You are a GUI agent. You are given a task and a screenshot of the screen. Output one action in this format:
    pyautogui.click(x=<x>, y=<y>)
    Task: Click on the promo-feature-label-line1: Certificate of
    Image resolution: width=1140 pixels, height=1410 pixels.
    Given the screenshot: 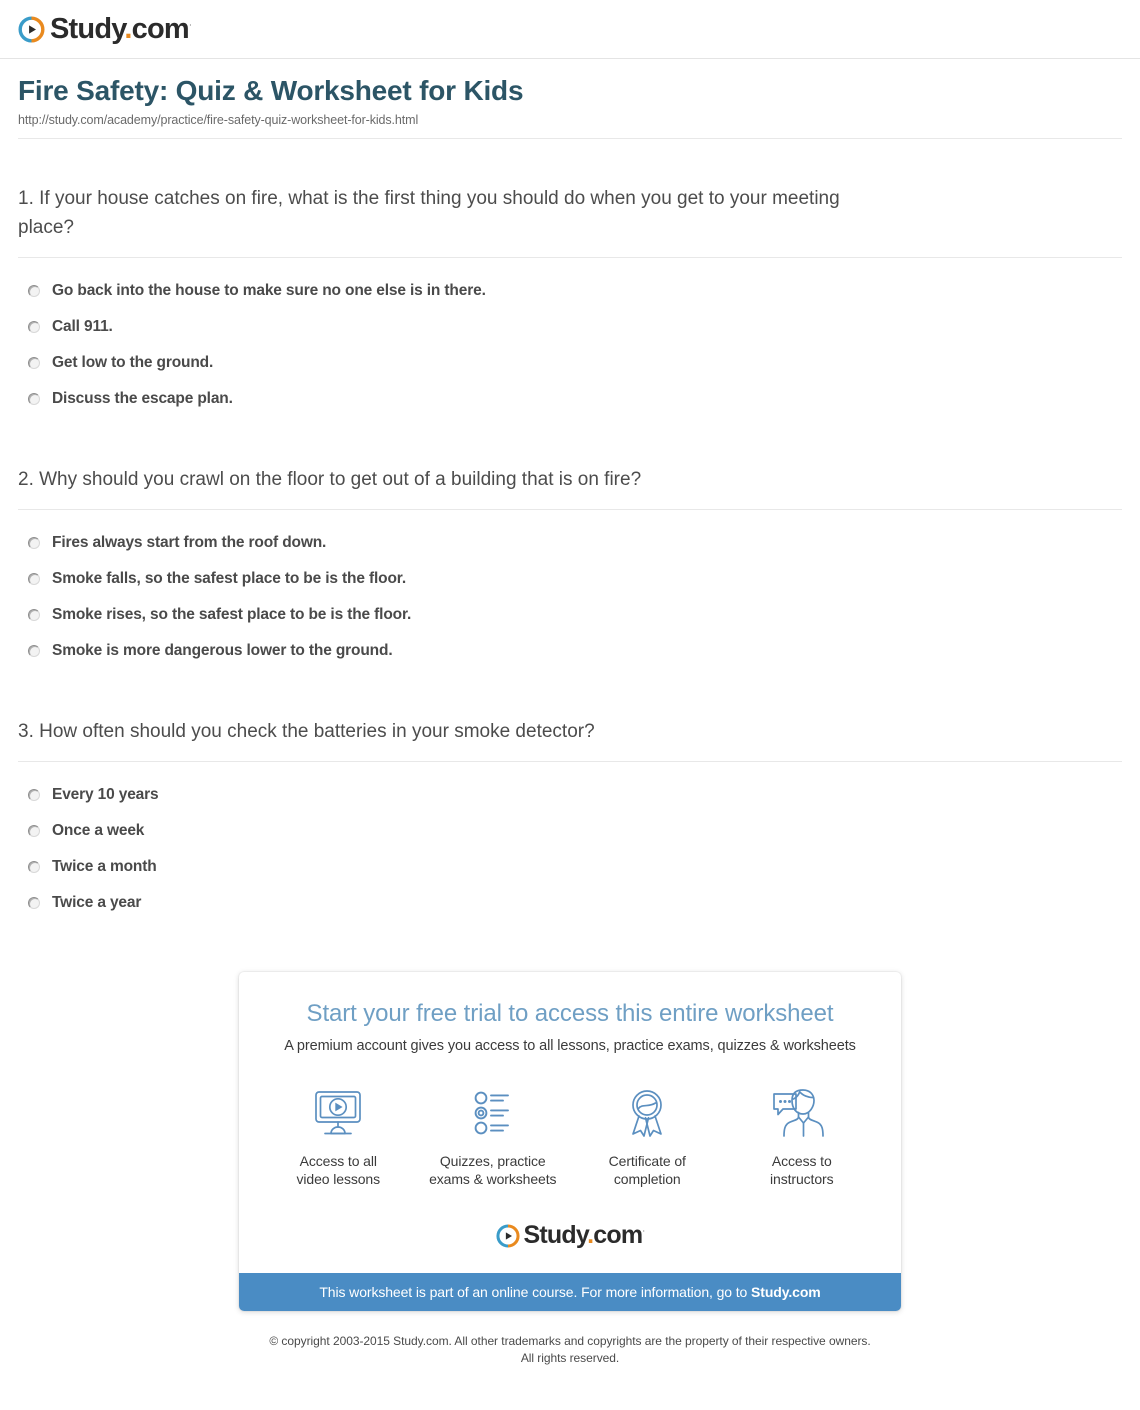 What is the action you would take?
    pyautogui.click(x=647, y=1160)
    